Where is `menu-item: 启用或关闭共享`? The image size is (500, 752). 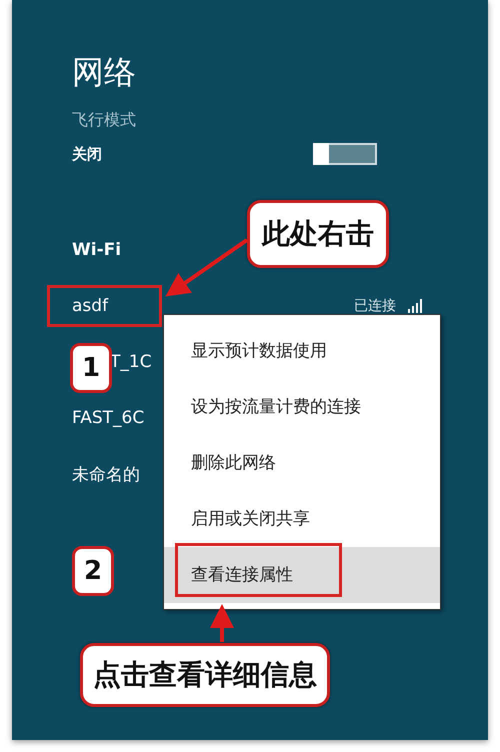
menu-item: 启用或关闭共享 is located at coordinates (302, 519).